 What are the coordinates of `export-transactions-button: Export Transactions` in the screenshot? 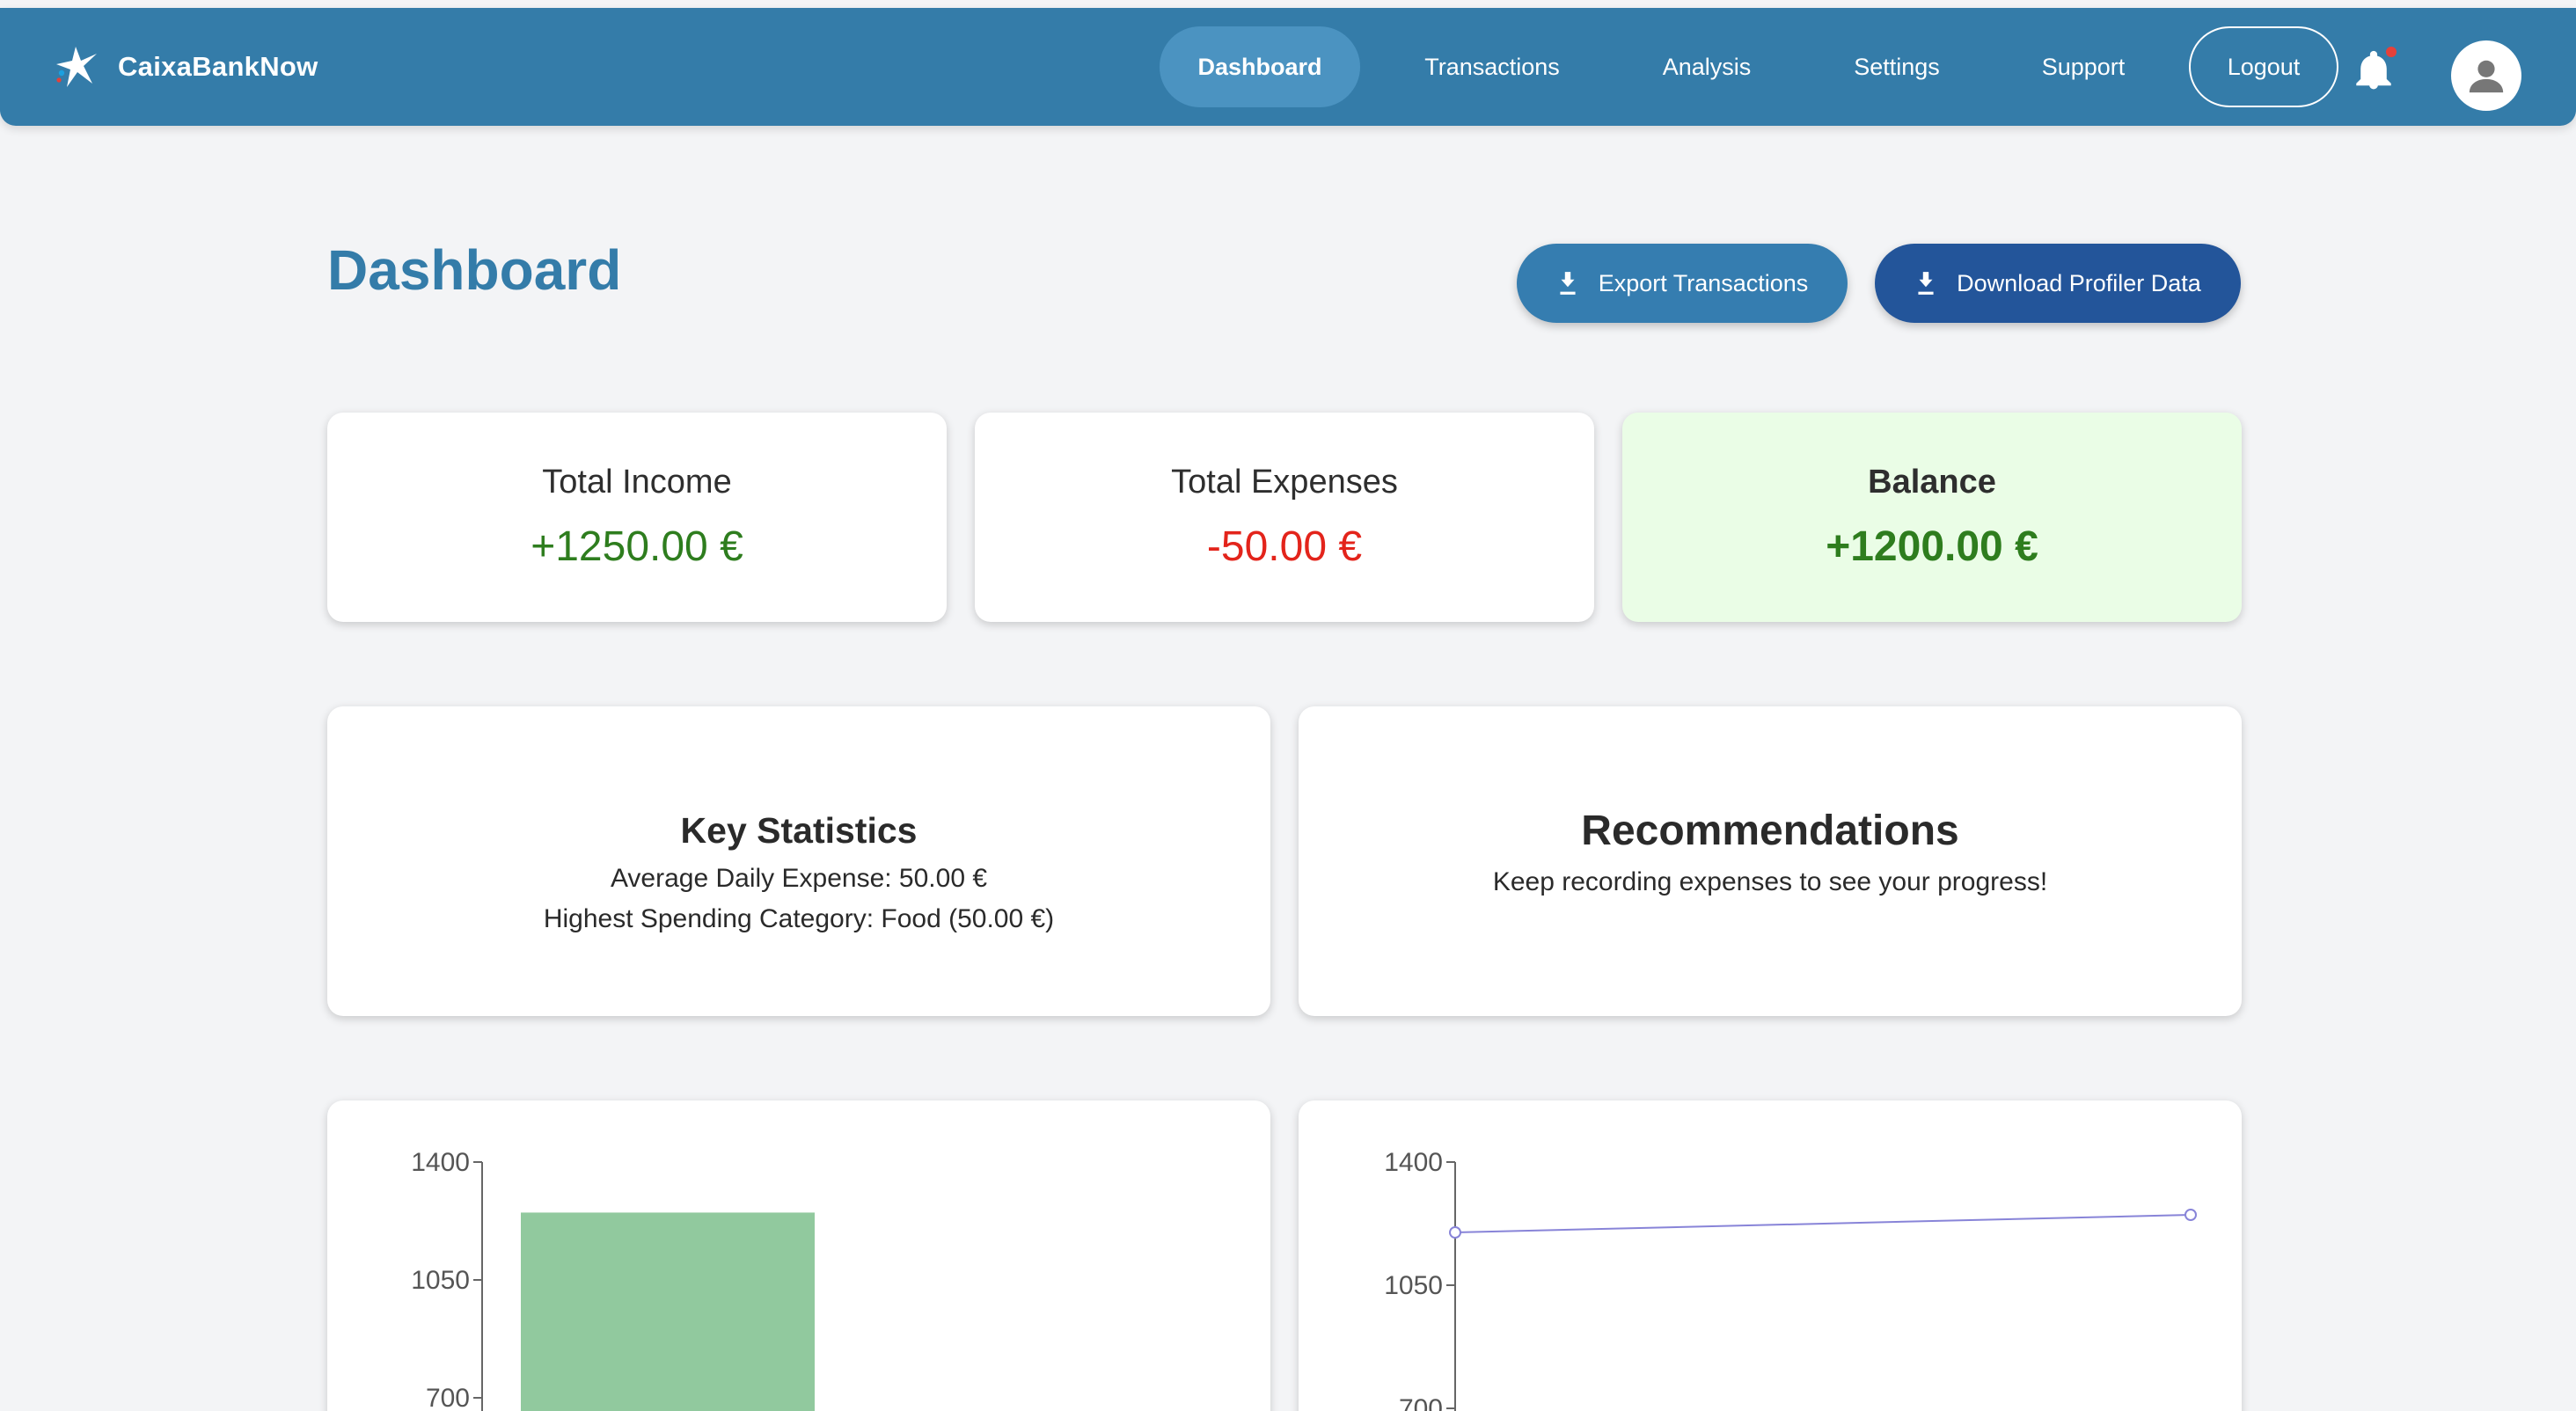 It's located at (1682, 283).